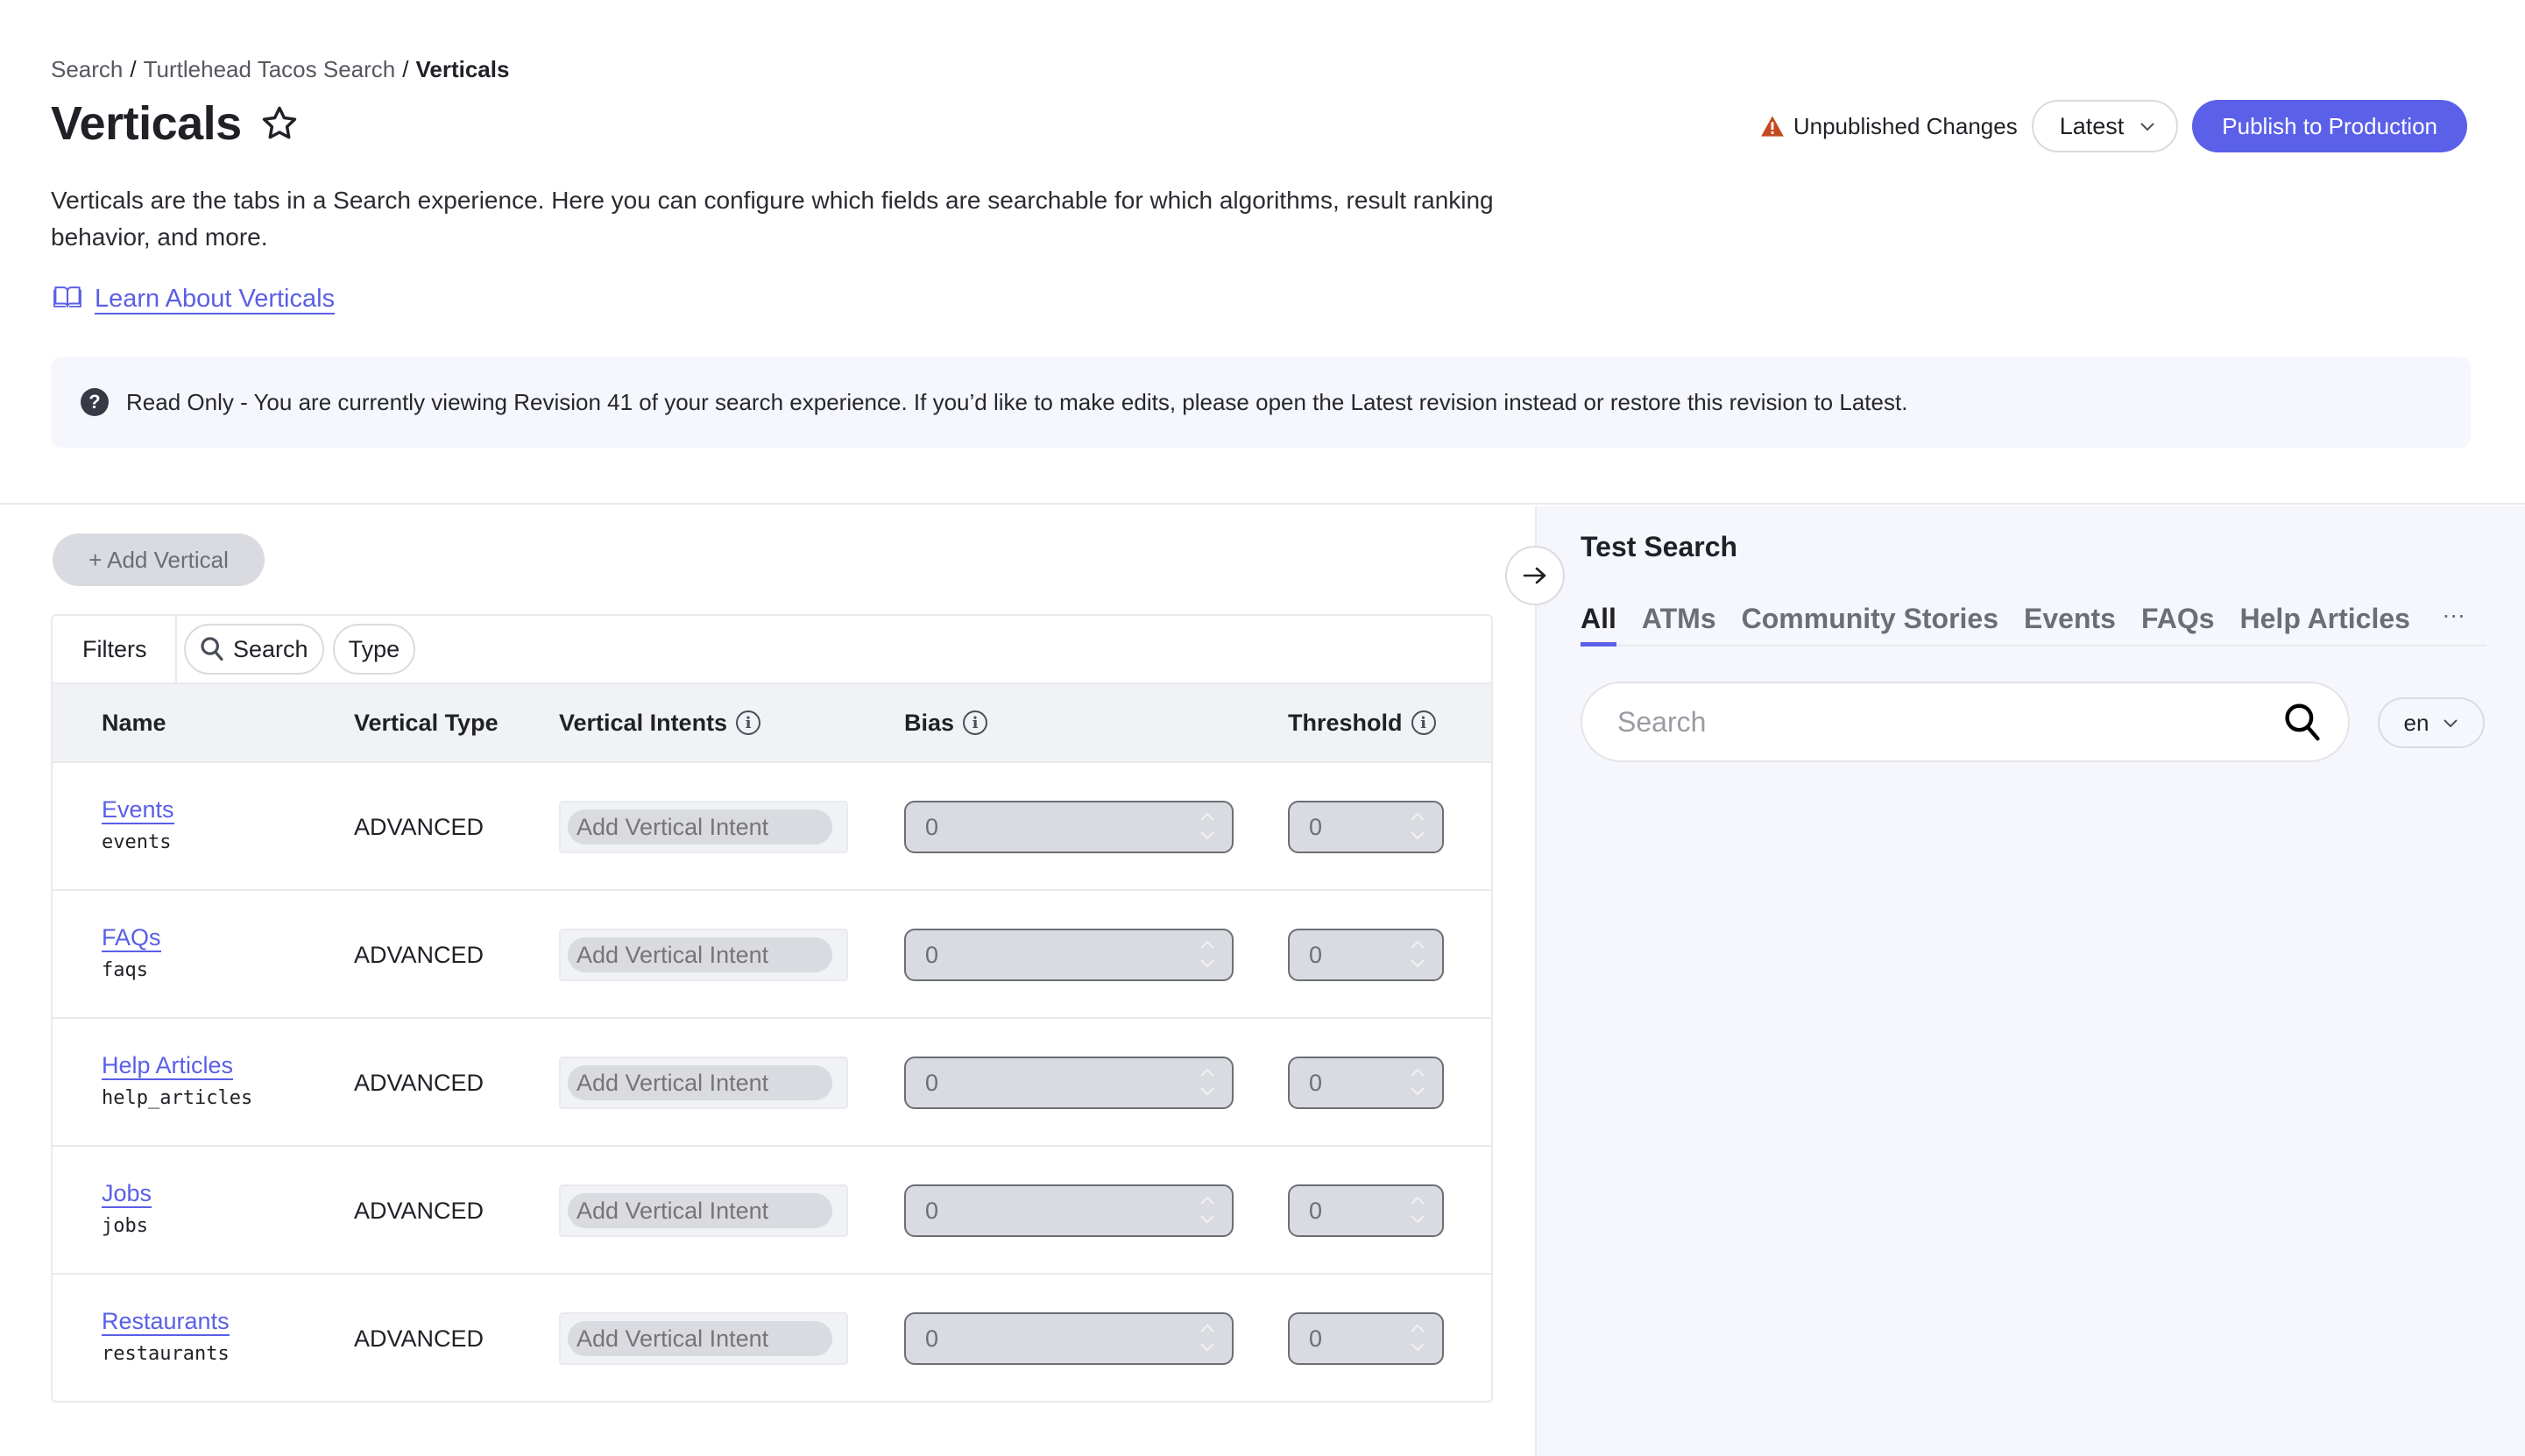  I want to click on collapse-panel-button, so click(1535, 575).